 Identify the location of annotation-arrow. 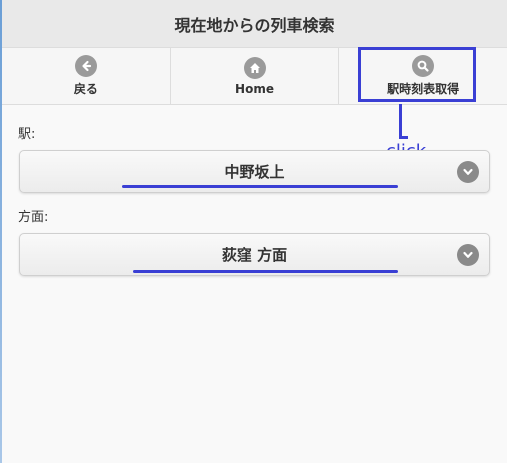
(400, 121).